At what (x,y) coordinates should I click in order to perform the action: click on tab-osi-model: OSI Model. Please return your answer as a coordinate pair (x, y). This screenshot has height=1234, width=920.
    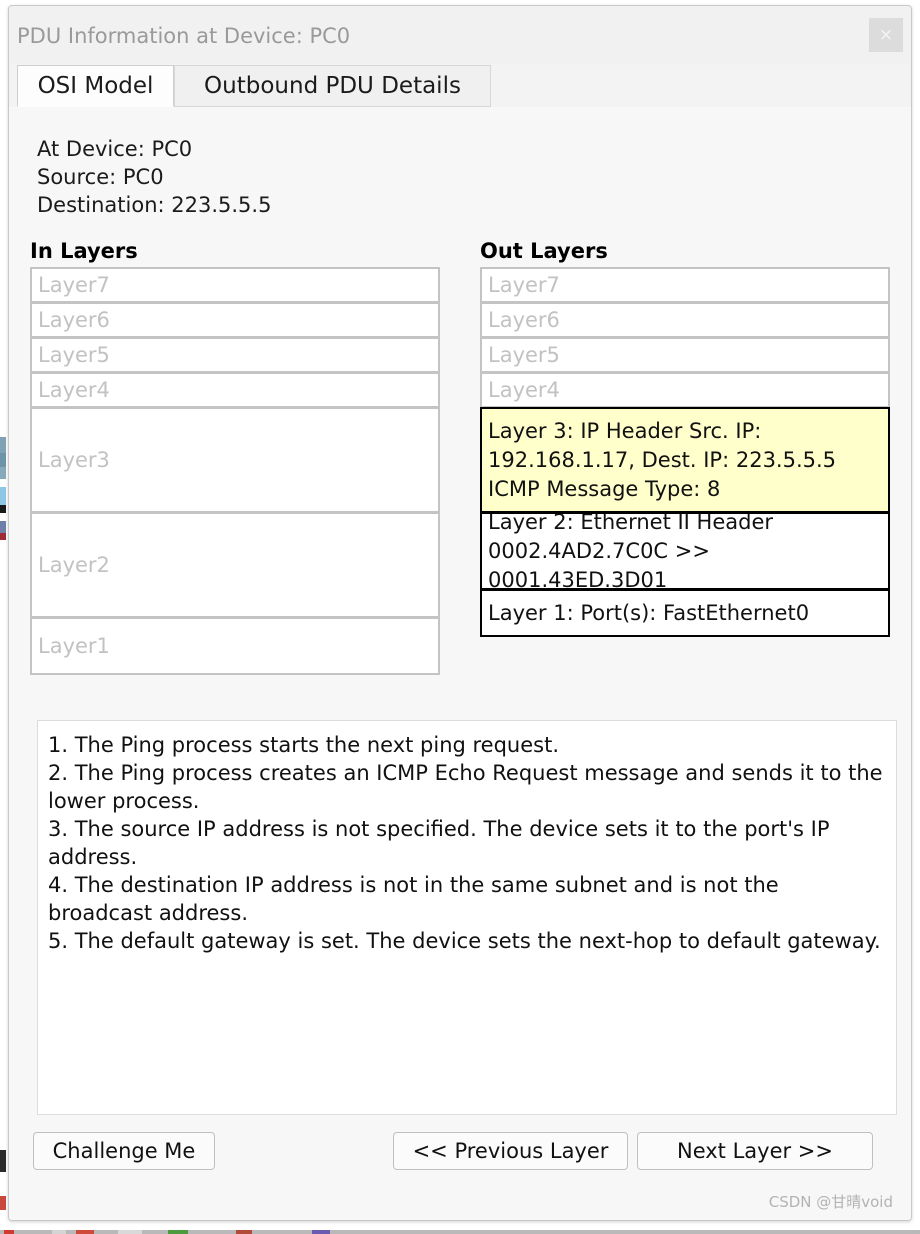
    Looking at the image, I should click on (95, 86).